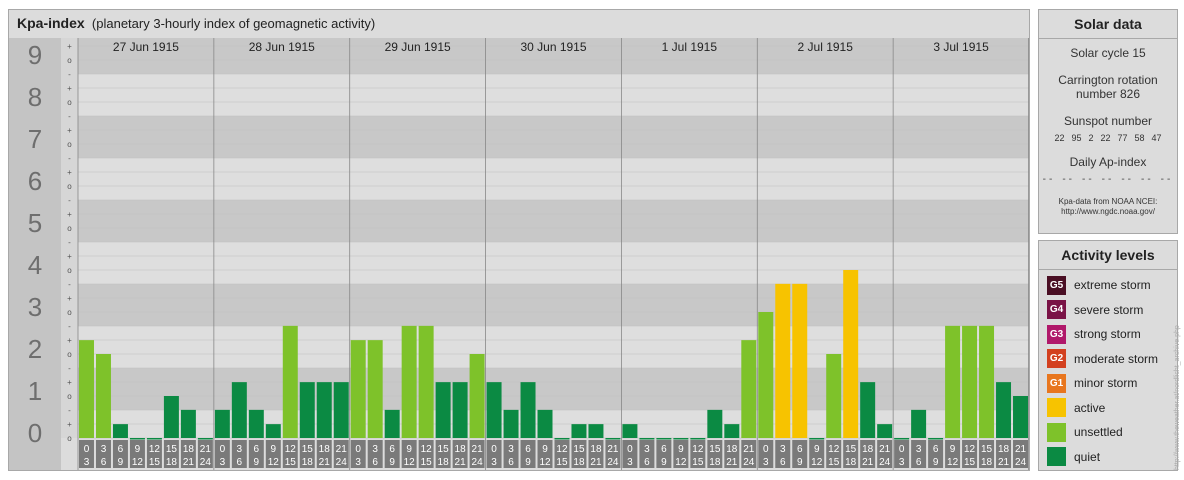 This screenshot has width=1184, height=480. I want to click on source-link: http://www.ngdc.noaa.gov/, so click(1108, 212).